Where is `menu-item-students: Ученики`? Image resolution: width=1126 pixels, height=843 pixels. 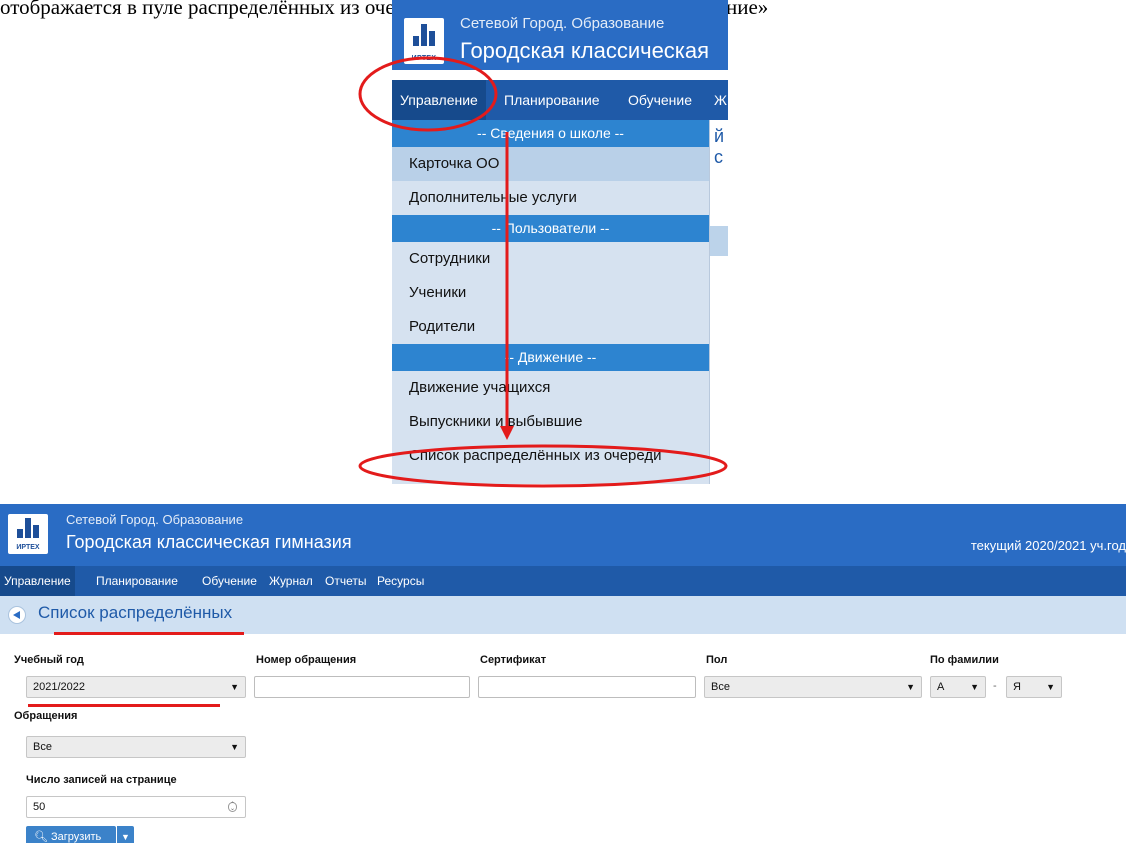
menu-item-students: Ученики is located at coordinates (550, 293).